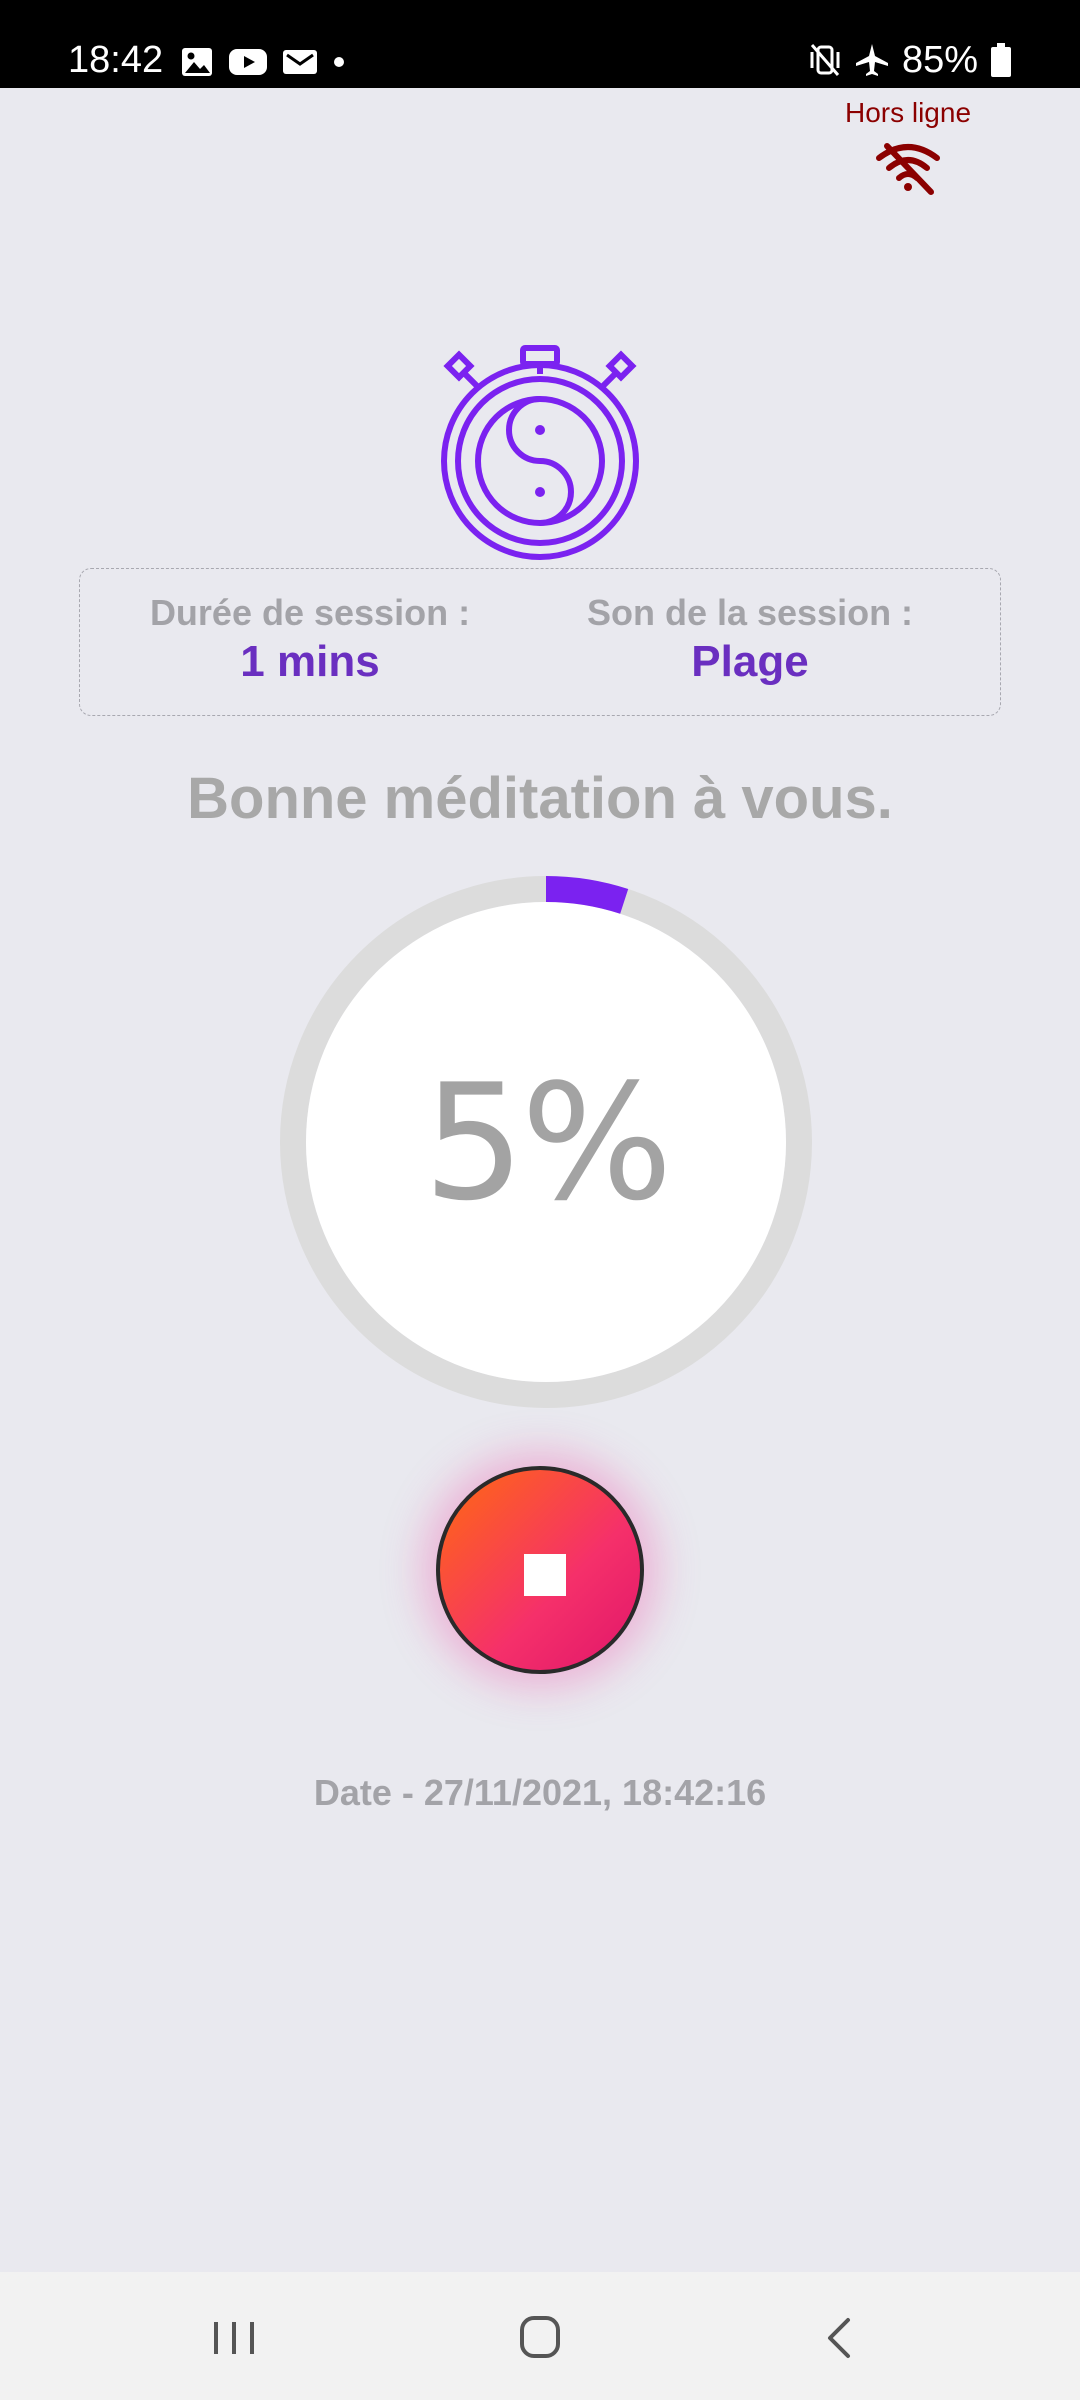 The image size is (1080, 2400). I want to click on progress-ring: 5%, so click(546, 1142).